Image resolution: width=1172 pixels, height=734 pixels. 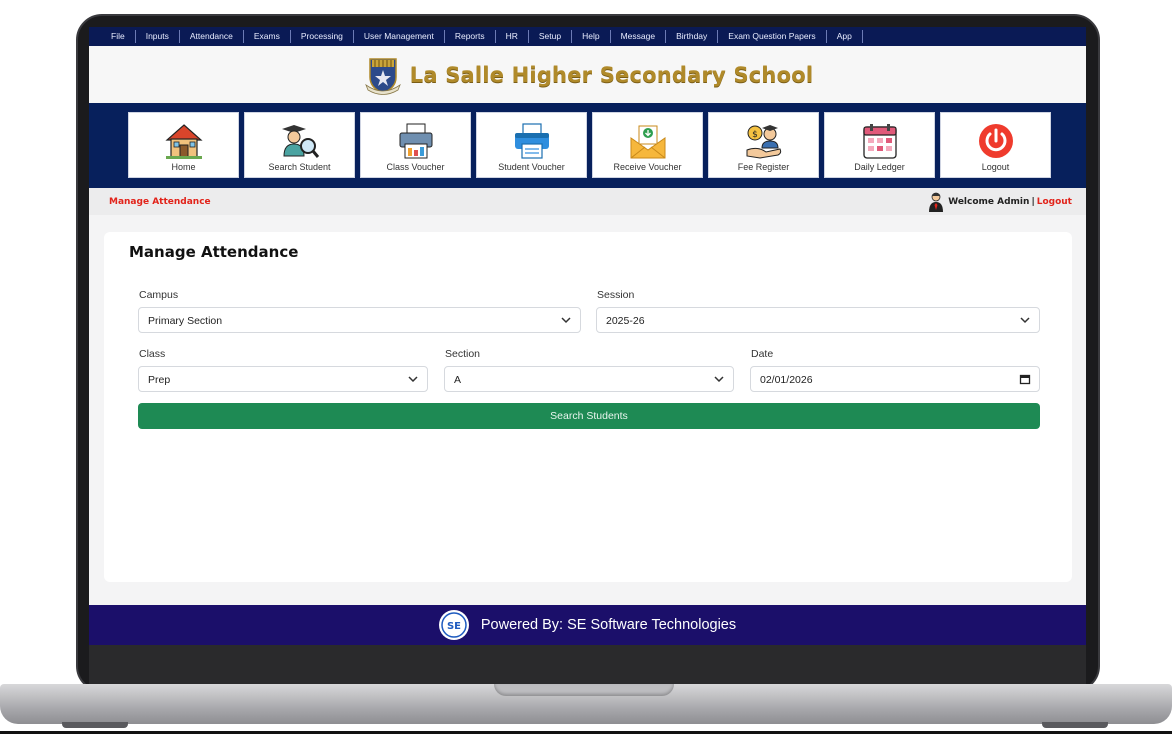 I want to click on tile-label: Home, so click(x=183, y=167).